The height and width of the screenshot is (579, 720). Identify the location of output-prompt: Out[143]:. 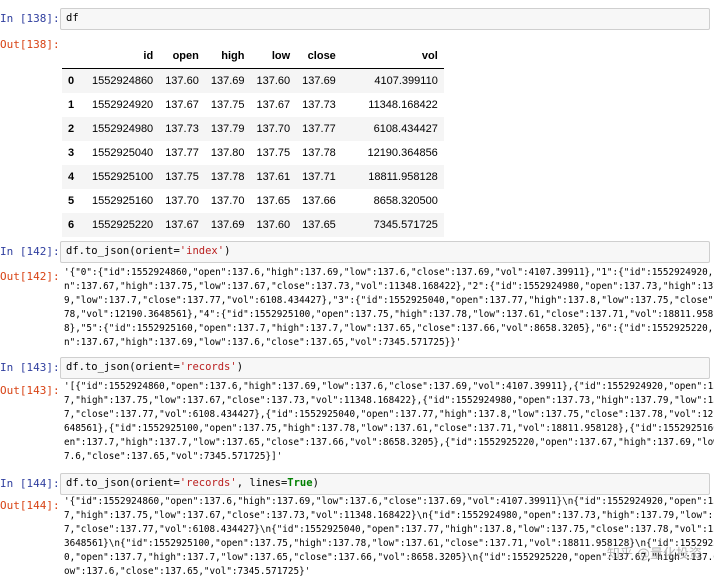
(30, 390).